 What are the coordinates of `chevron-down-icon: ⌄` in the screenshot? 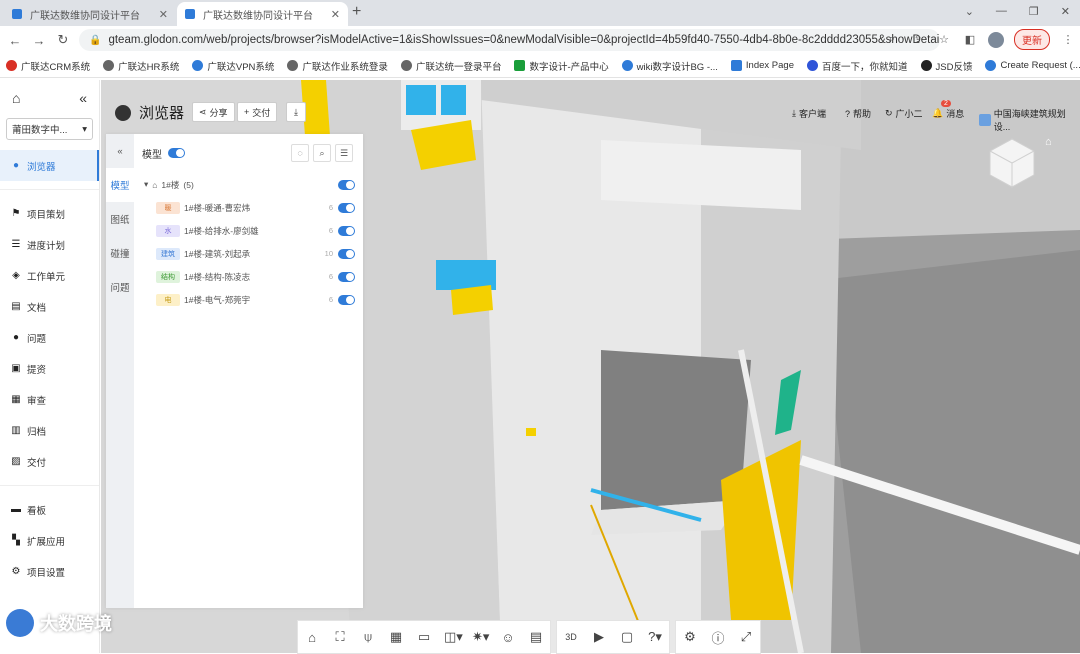 It's located at (969, 11).